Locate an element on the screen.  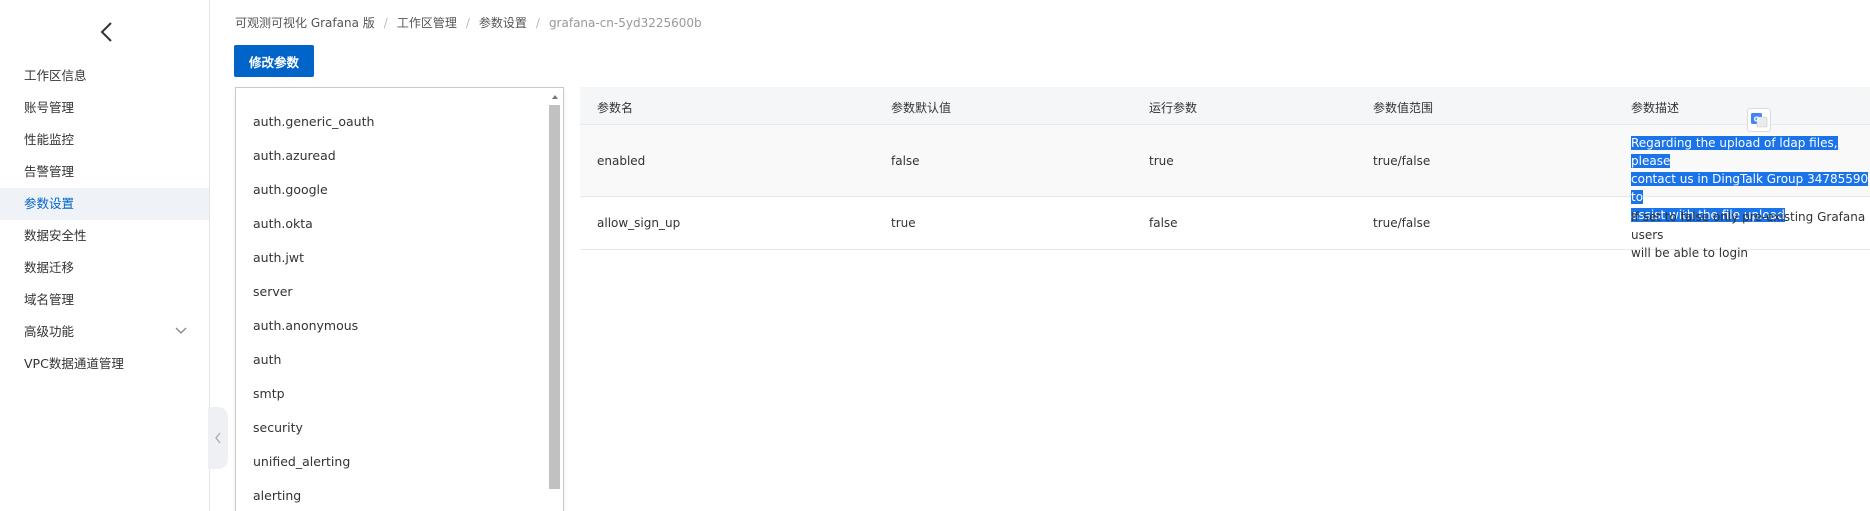
sidebar-item-parameters: 参数设置 is located at coordinates (104, 204).